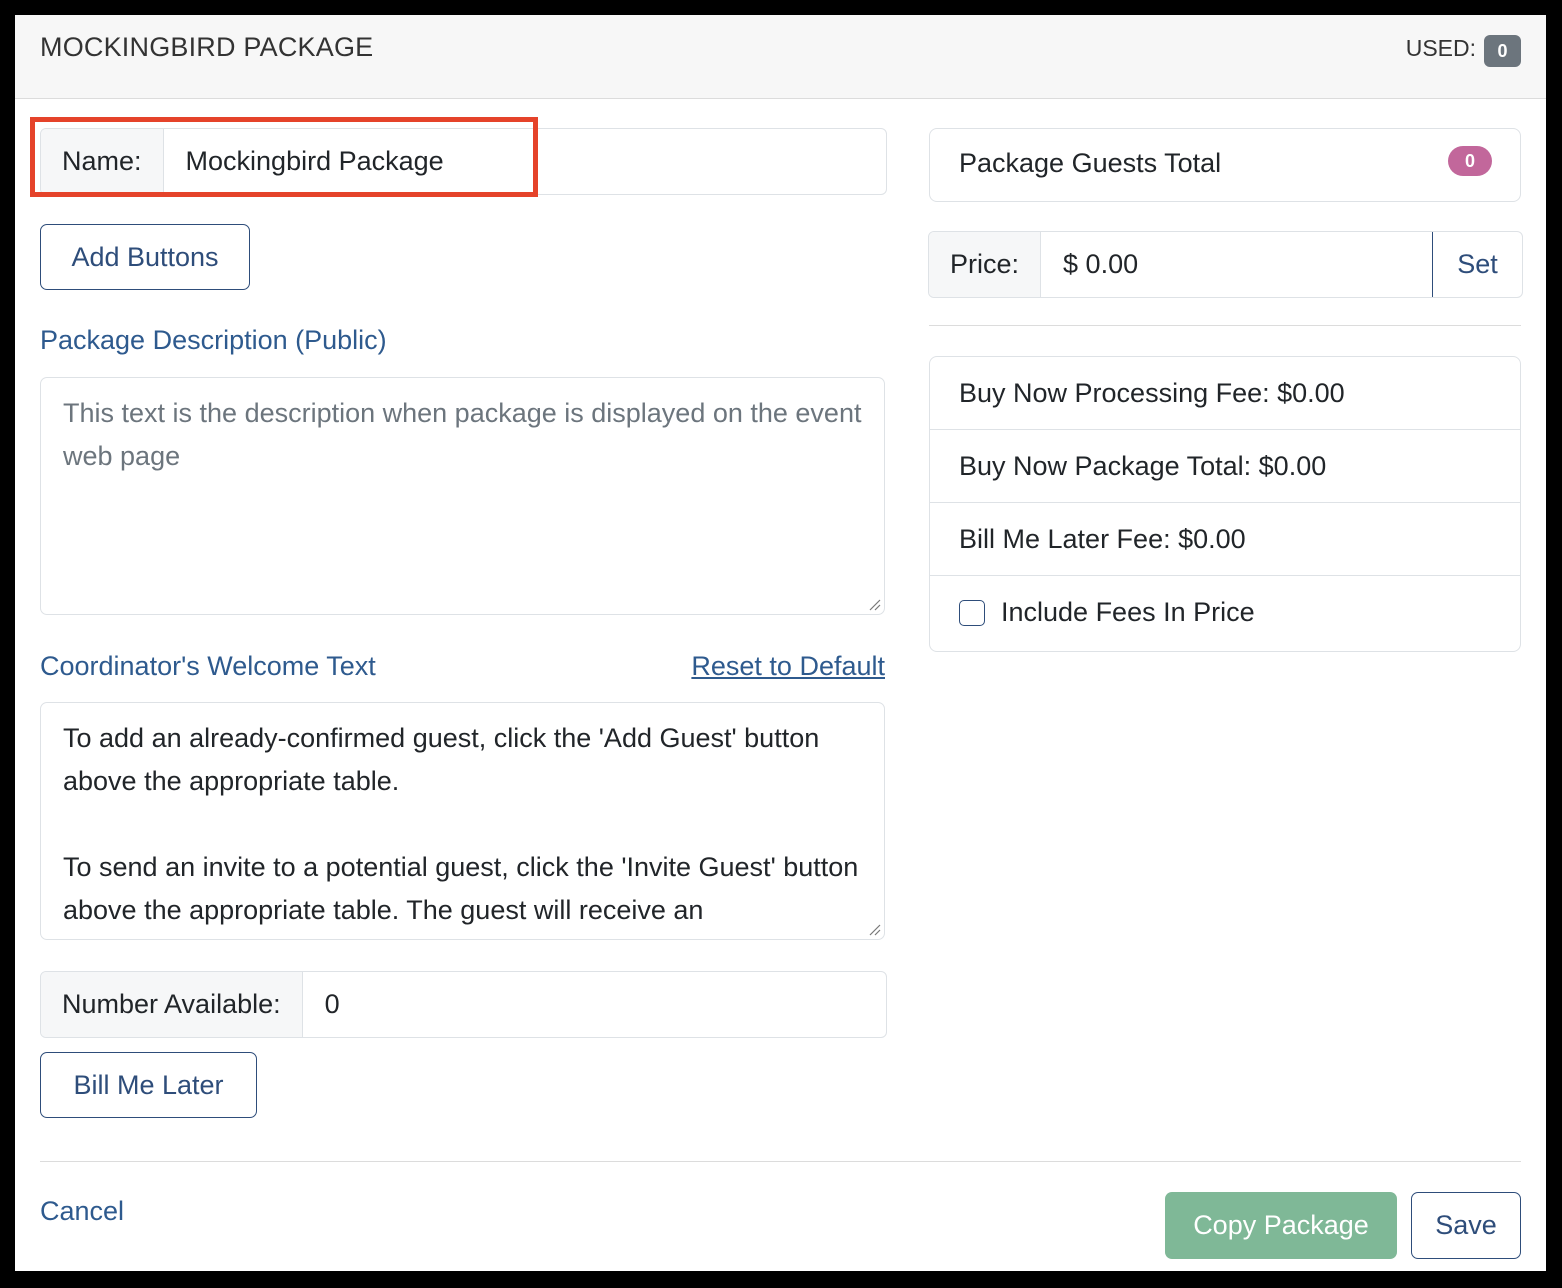 The height and width of the screenshot is (1288, 1562). What do you see at coordinates (145, 257) in the screenshot?
I see `add-buttons-button: Add Buttons` at bounding box center [145, 257].